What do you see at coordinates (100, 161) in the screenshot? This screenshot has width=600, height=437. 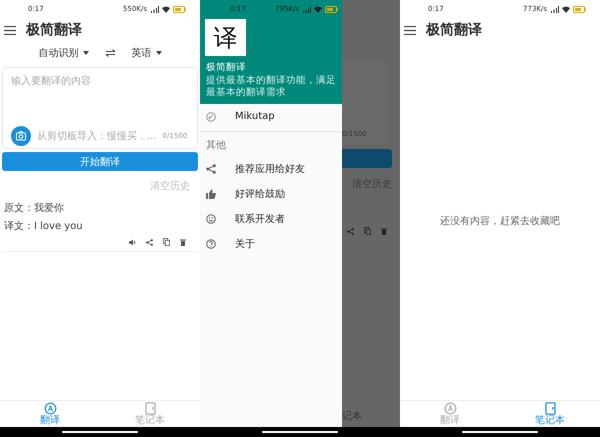 I see `translate-button: 开始翻译` at bounding box center [100, 161].